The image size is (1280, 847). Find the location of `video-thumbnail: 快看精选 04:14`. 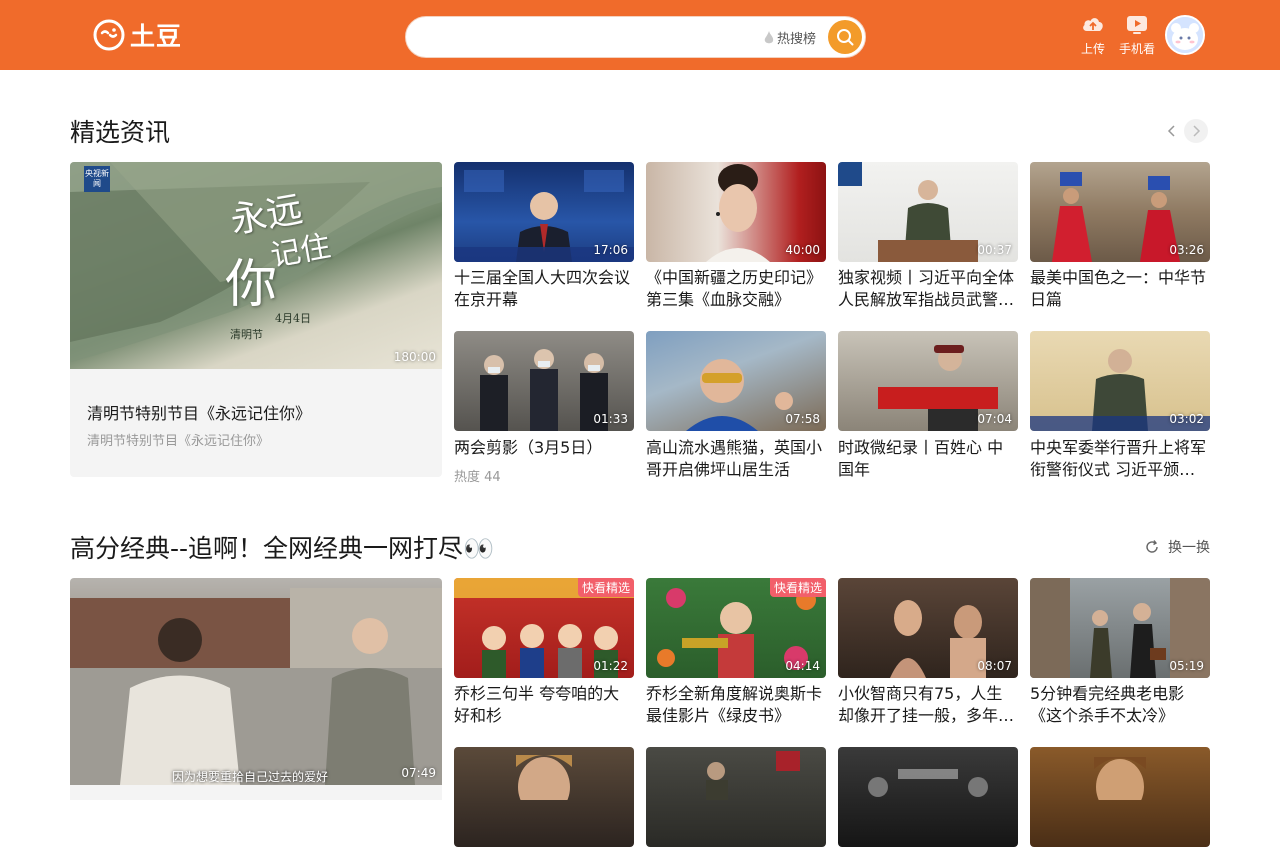

video-thumbnail: 快看精选 04:14 is located at coordinates (736, 628).